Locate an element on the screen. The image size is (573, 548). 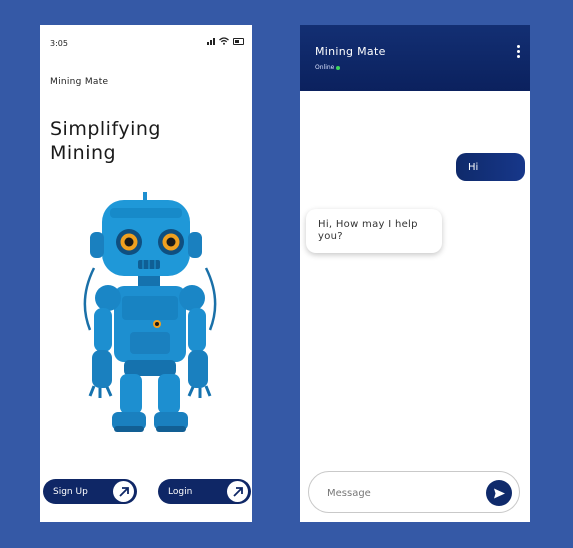
message-input is located at coordinates (402, 493).